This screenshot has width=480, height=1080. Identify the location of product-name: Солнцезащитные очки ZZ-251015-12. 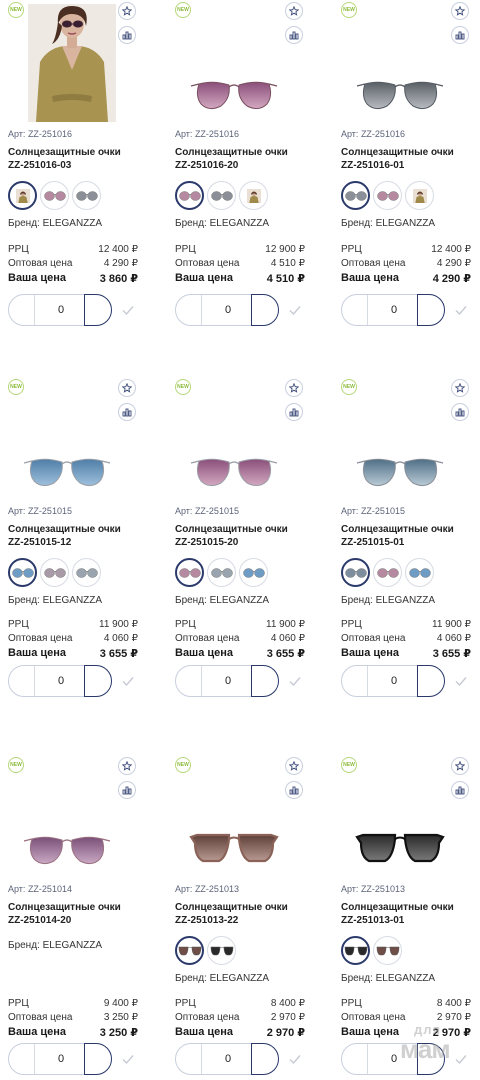
(78, 536).